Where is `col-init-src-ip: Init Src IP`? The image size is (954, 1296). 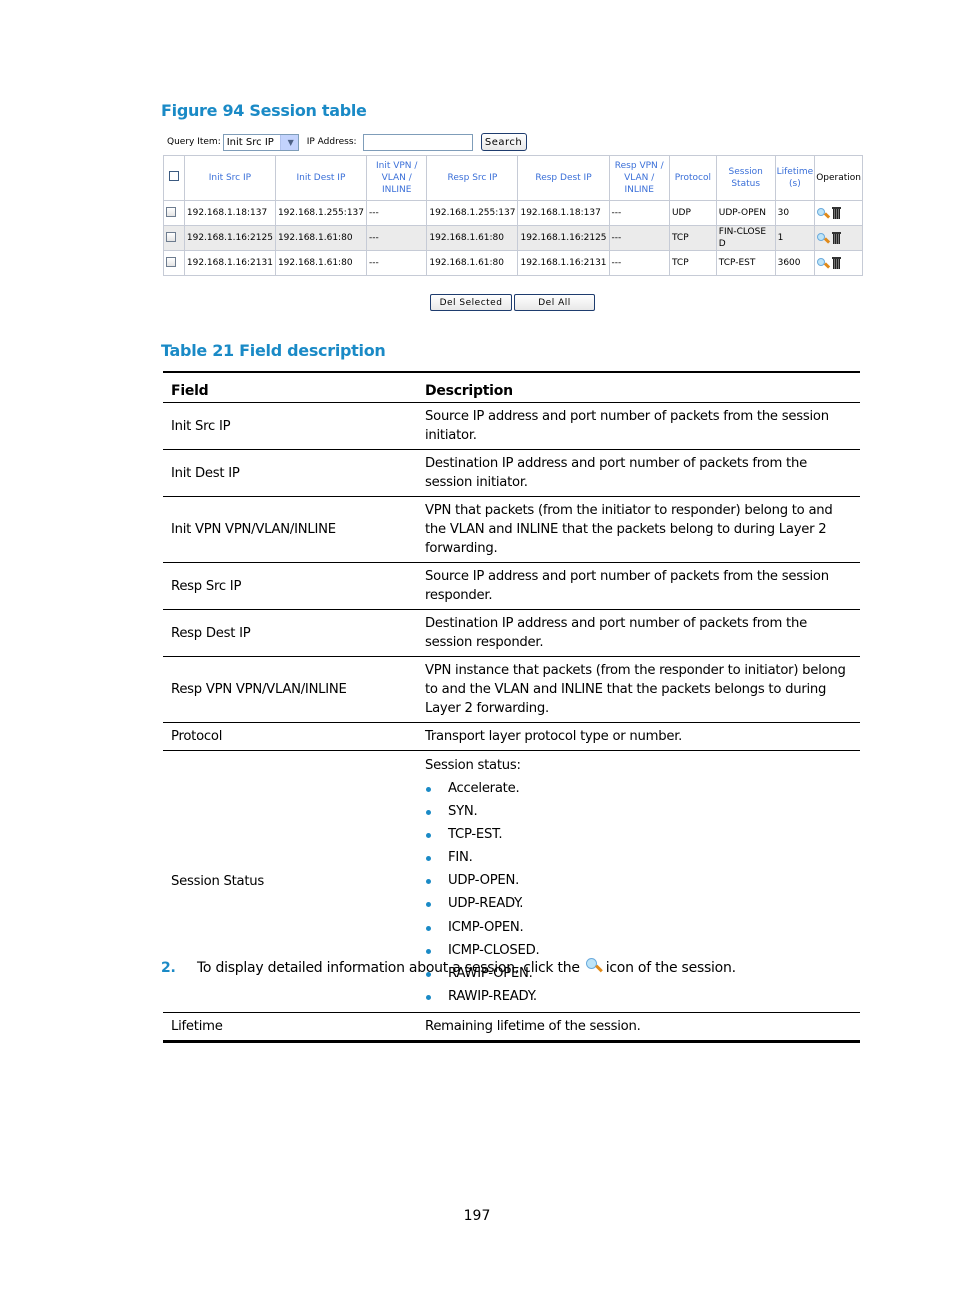 col-init-src-ip: Init Src IP is located at coordinates (229, 178).